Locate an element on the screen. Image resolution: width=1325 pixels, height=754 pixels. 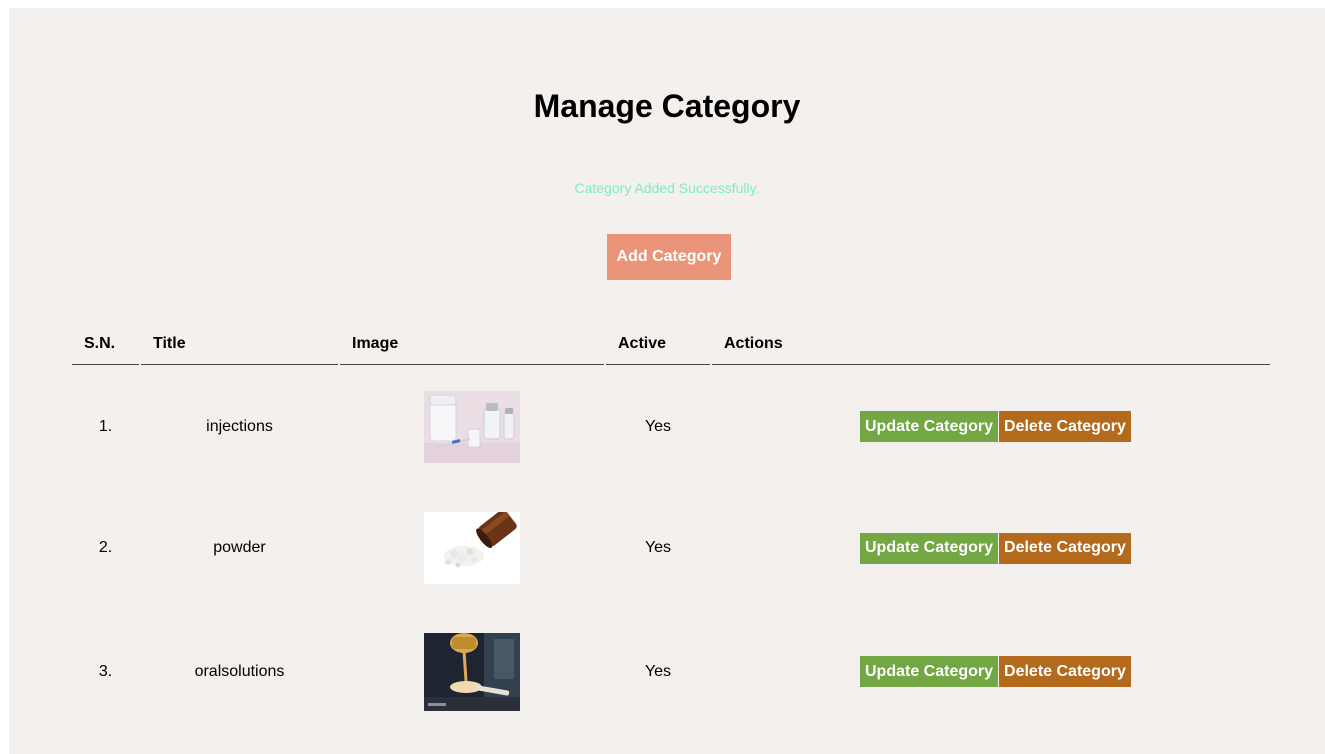
header-image: Image is located at coordinates (472, 344).